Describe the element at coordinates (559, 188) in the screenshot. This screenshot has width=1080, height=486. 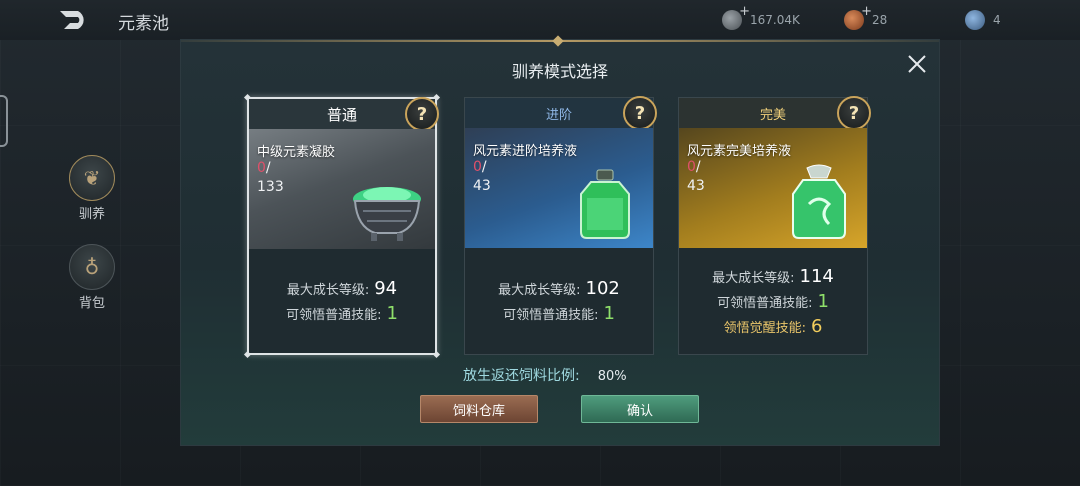
I see `item-panel: 风元素进阶培养液 0/ 43` at that location.